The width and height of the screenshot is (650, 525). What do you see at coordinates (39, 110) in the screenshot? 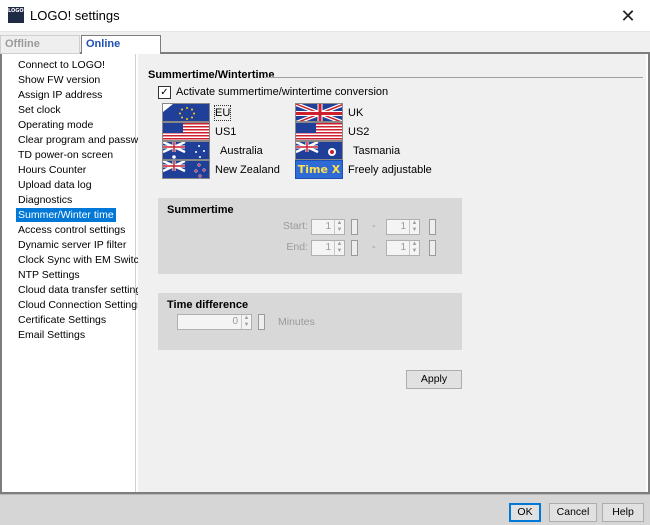
I see `sidebar-item-set-clock: Set clock` at bounding box center [39, 110].